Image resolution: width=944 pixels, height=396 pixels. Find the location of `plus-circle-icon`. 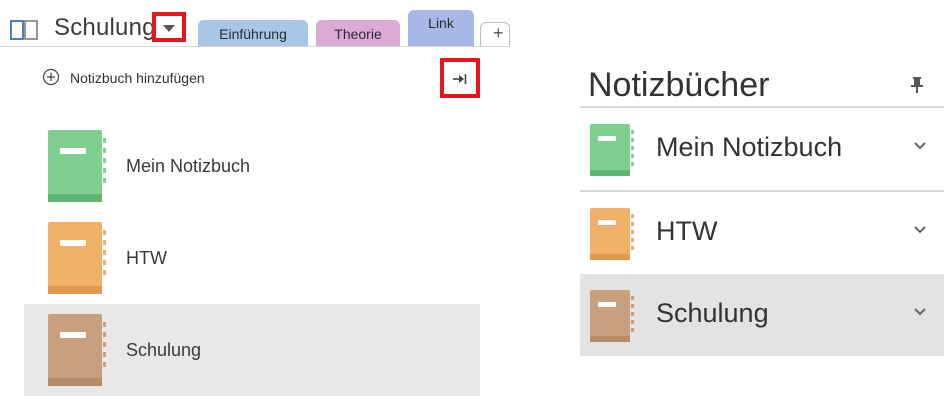

plus-circle-icon is located at coordinates (51, 77).